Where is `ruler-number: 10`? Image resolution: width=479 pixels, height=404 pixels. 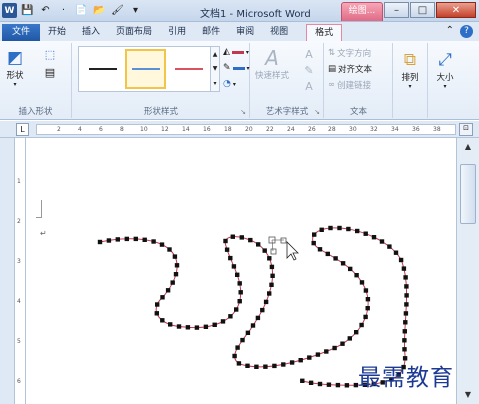
ruler-number: 10 is located at coordinates (144, 129).